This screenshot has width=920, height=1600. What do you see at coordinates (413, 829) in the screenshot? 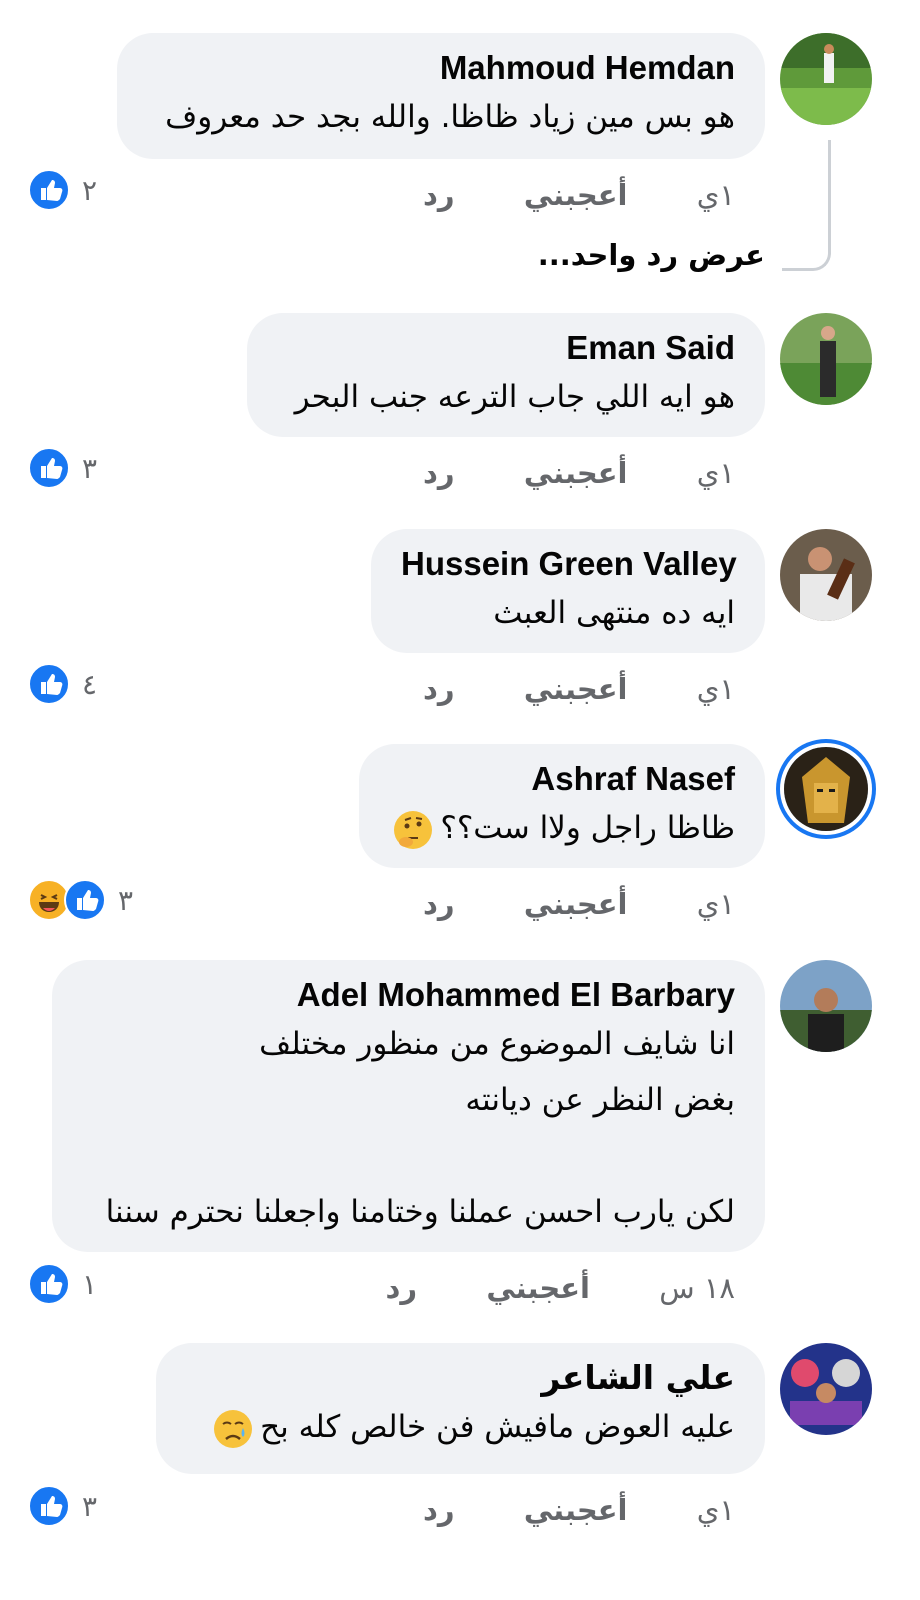
I see `thinking-face-emoji-icon` at bounding box center [413, 829].